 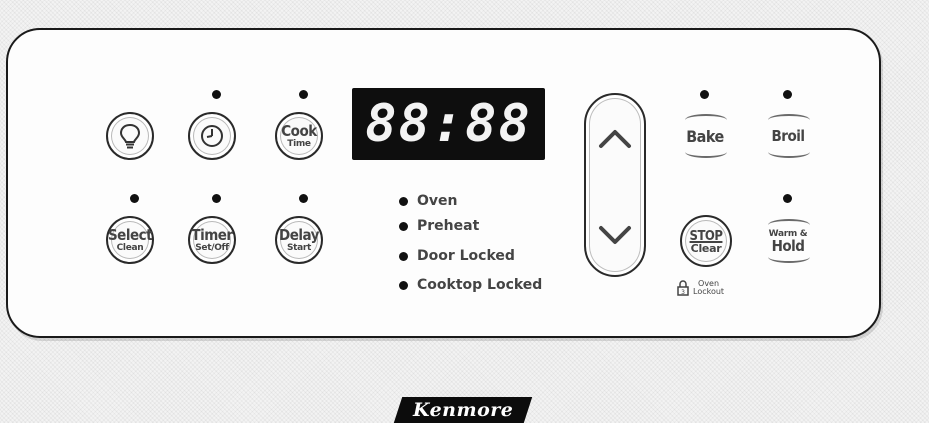 What do you see at coordinates (789, 225) in the screenshot?
I see `warm-hold-button-arc-top` at bounding box center [789, 225].